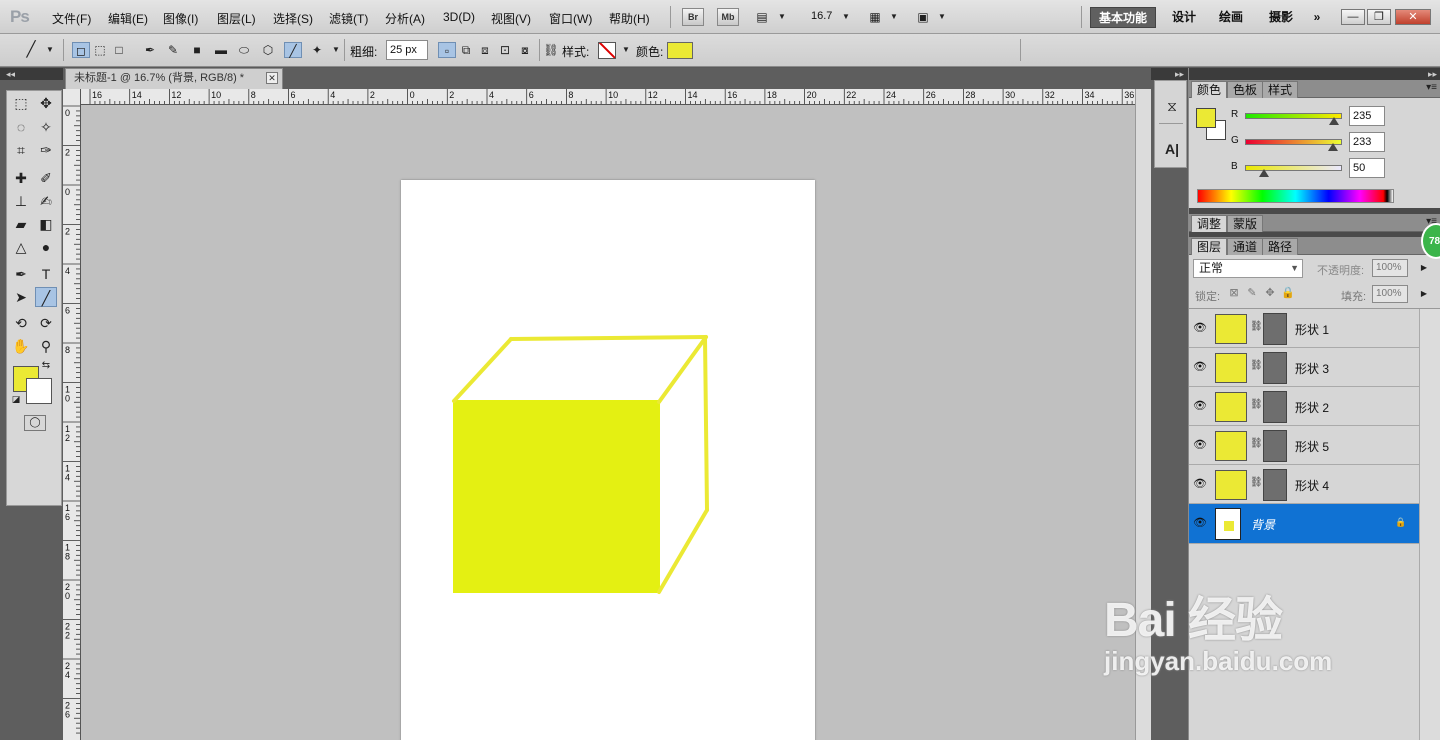 This screenshot has width=1440, height=740. What do you see at coordinates (407, 50) in the screenshot?
I see `weight-input: 25 px` at bounding box center [407, 50].